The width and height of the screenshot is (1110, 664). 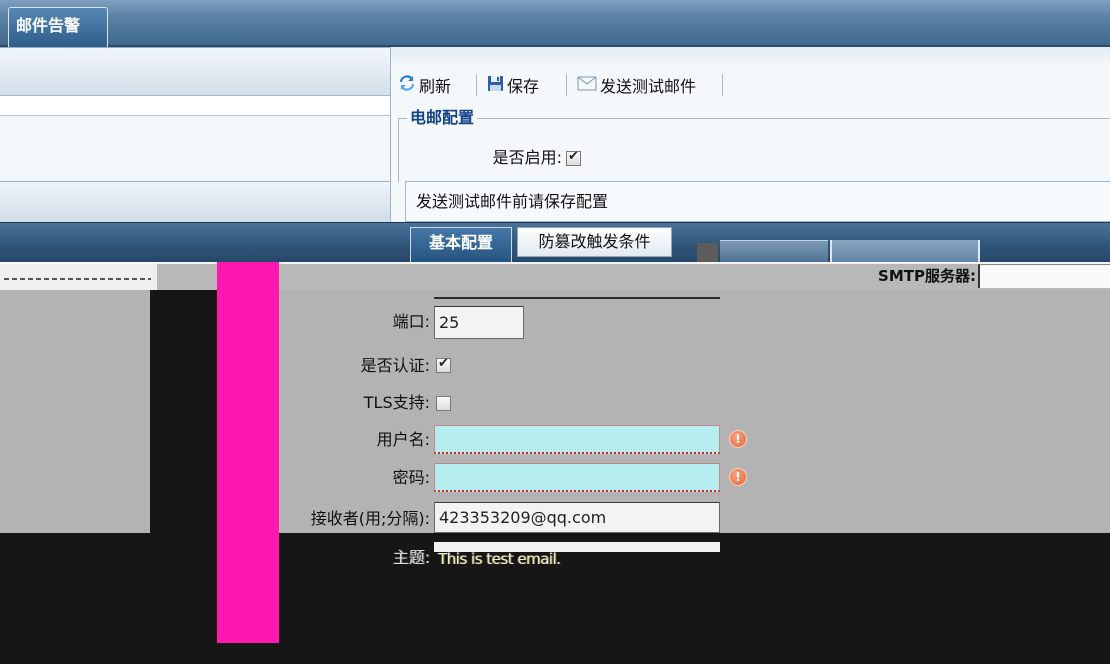 What do you see at coordinates (1044, 276) in the screenshot?
I see `smtp-server-input` at bounding box center [1044, 276].